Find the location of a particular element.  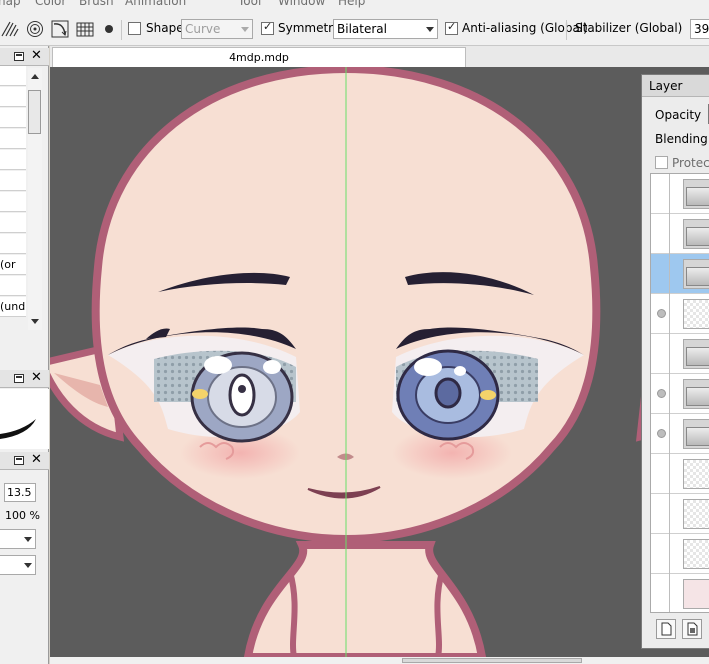

menu-item-animation: Animation is located at coordinates (155, 4).